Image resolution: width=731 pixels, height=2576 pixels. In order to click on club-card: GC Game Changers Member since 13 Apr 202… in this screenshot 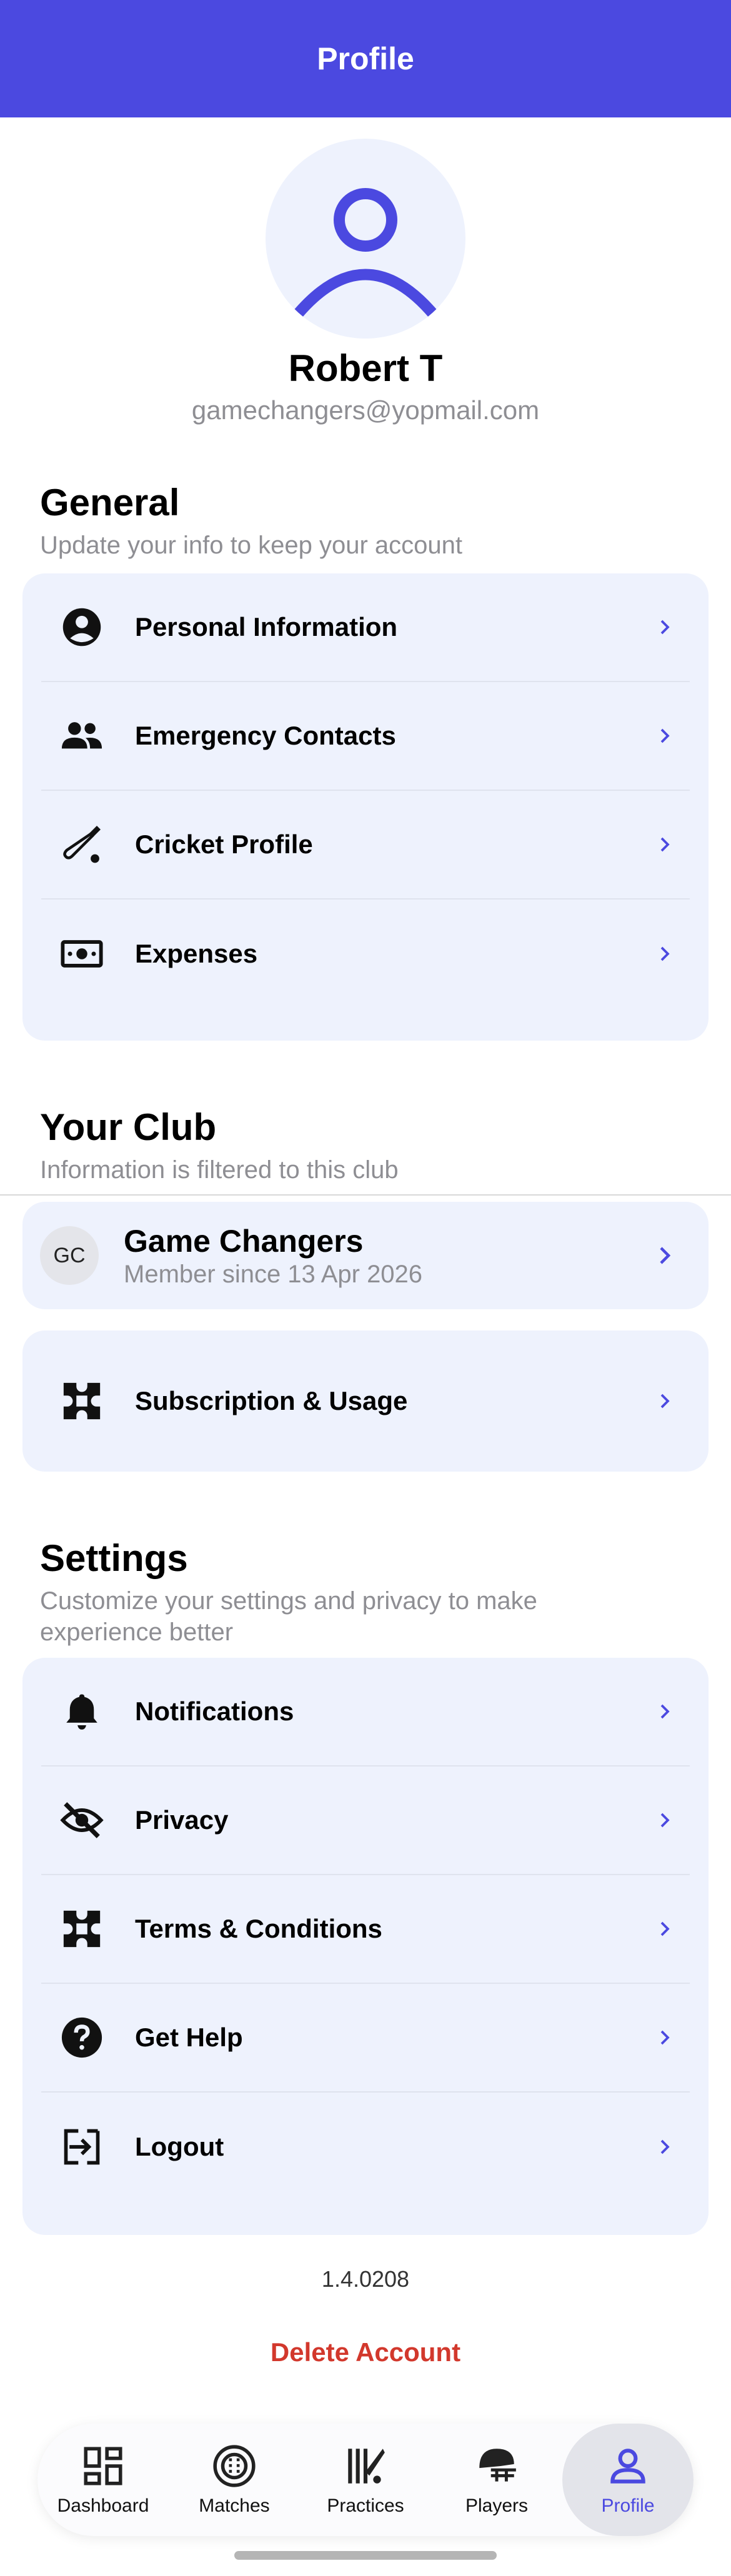, I will do `click(365, 1255)`.